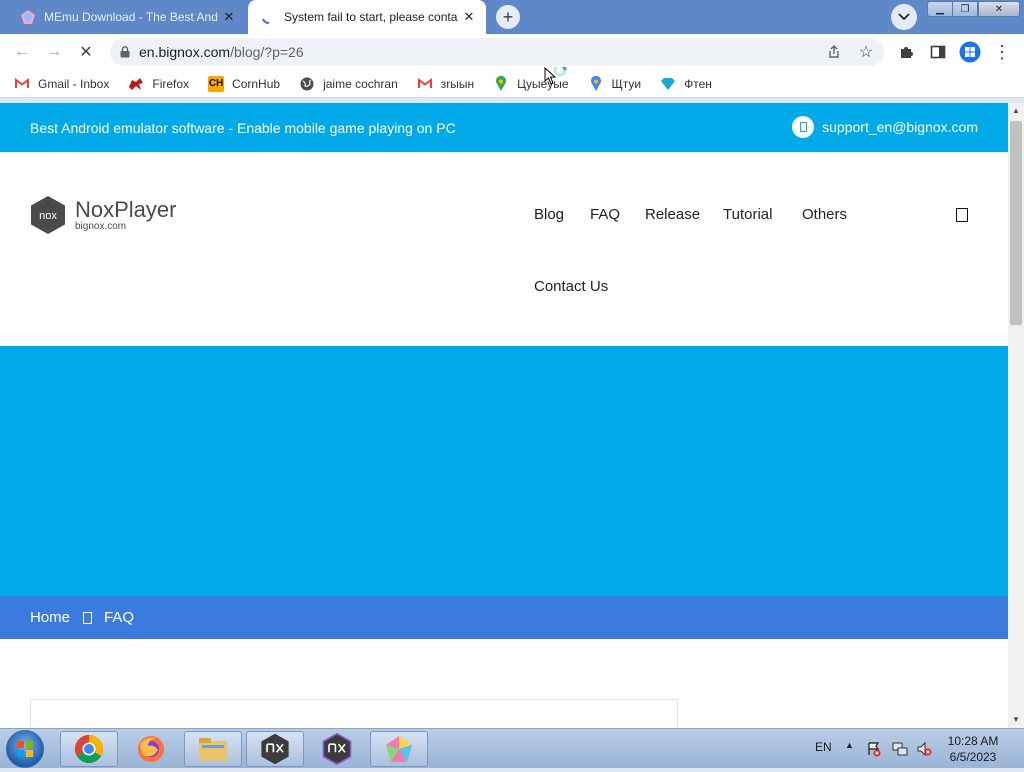 The height and width of the screenshot is (772, 1024). What do you see at coordinates (185, 52) in the screenshot?
I see `url-host: en.bignox.com` at bounding box center [185, 52].